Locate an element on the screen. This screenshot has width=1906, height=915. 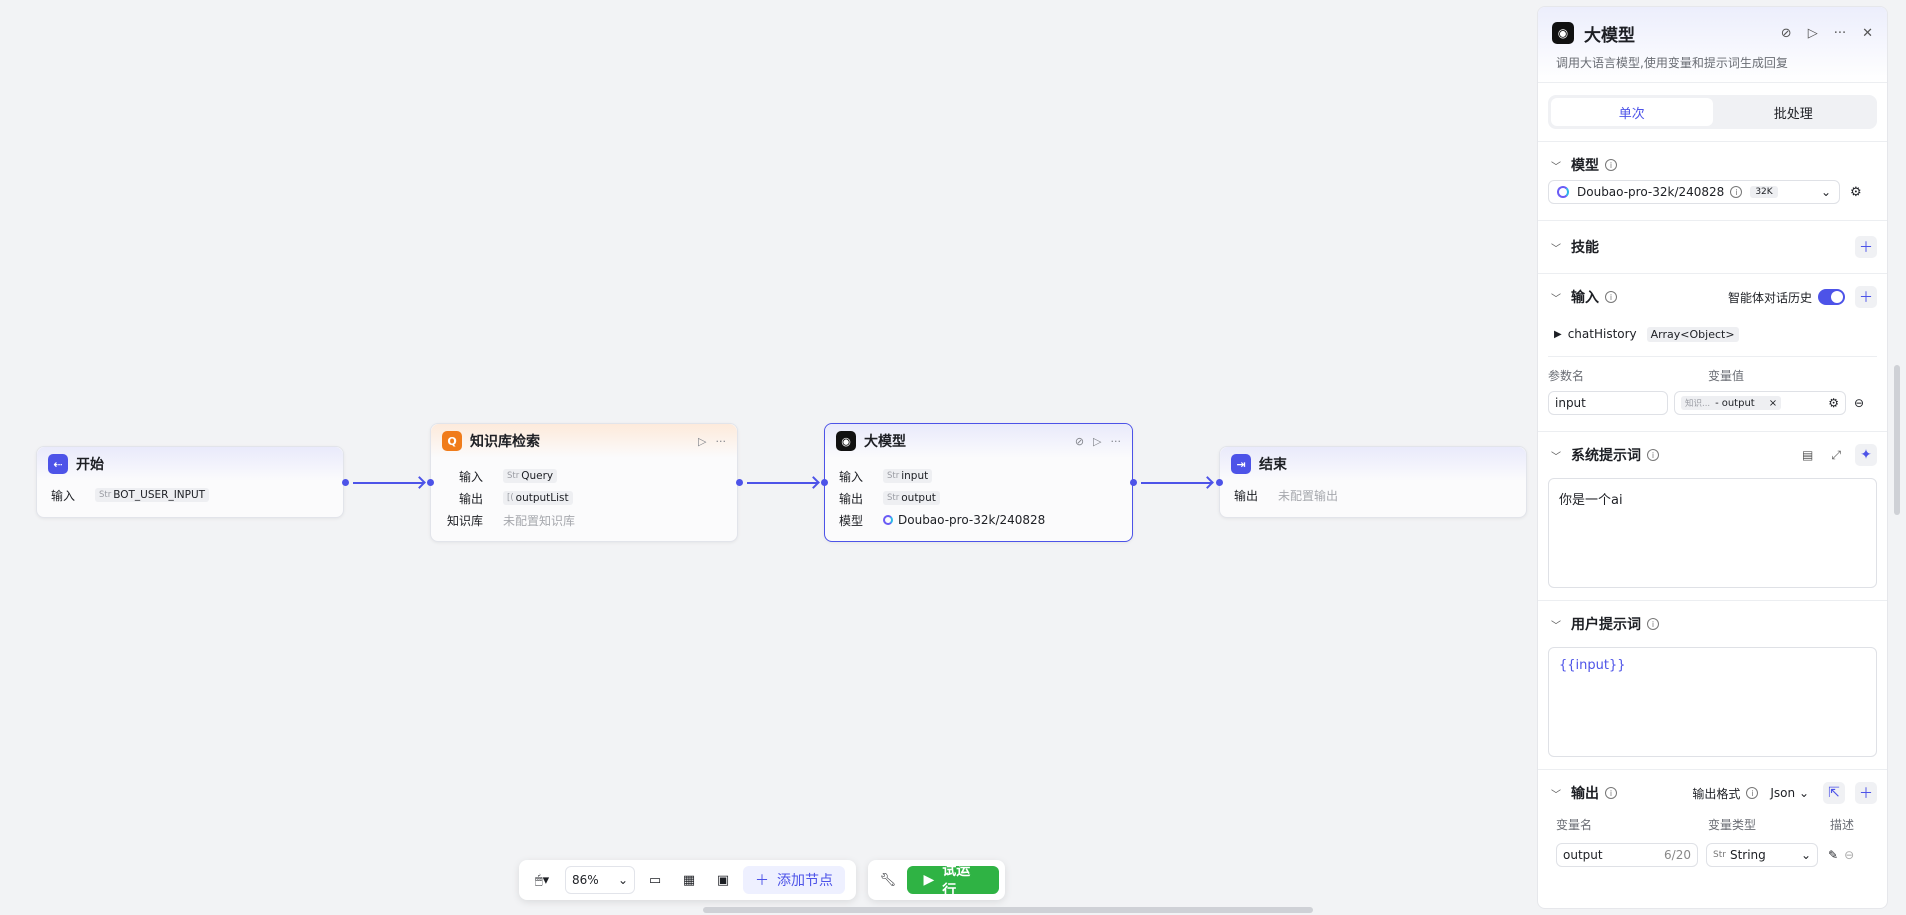
test-run-button: ▶ 试运行 is located at coordinates (953, 881).